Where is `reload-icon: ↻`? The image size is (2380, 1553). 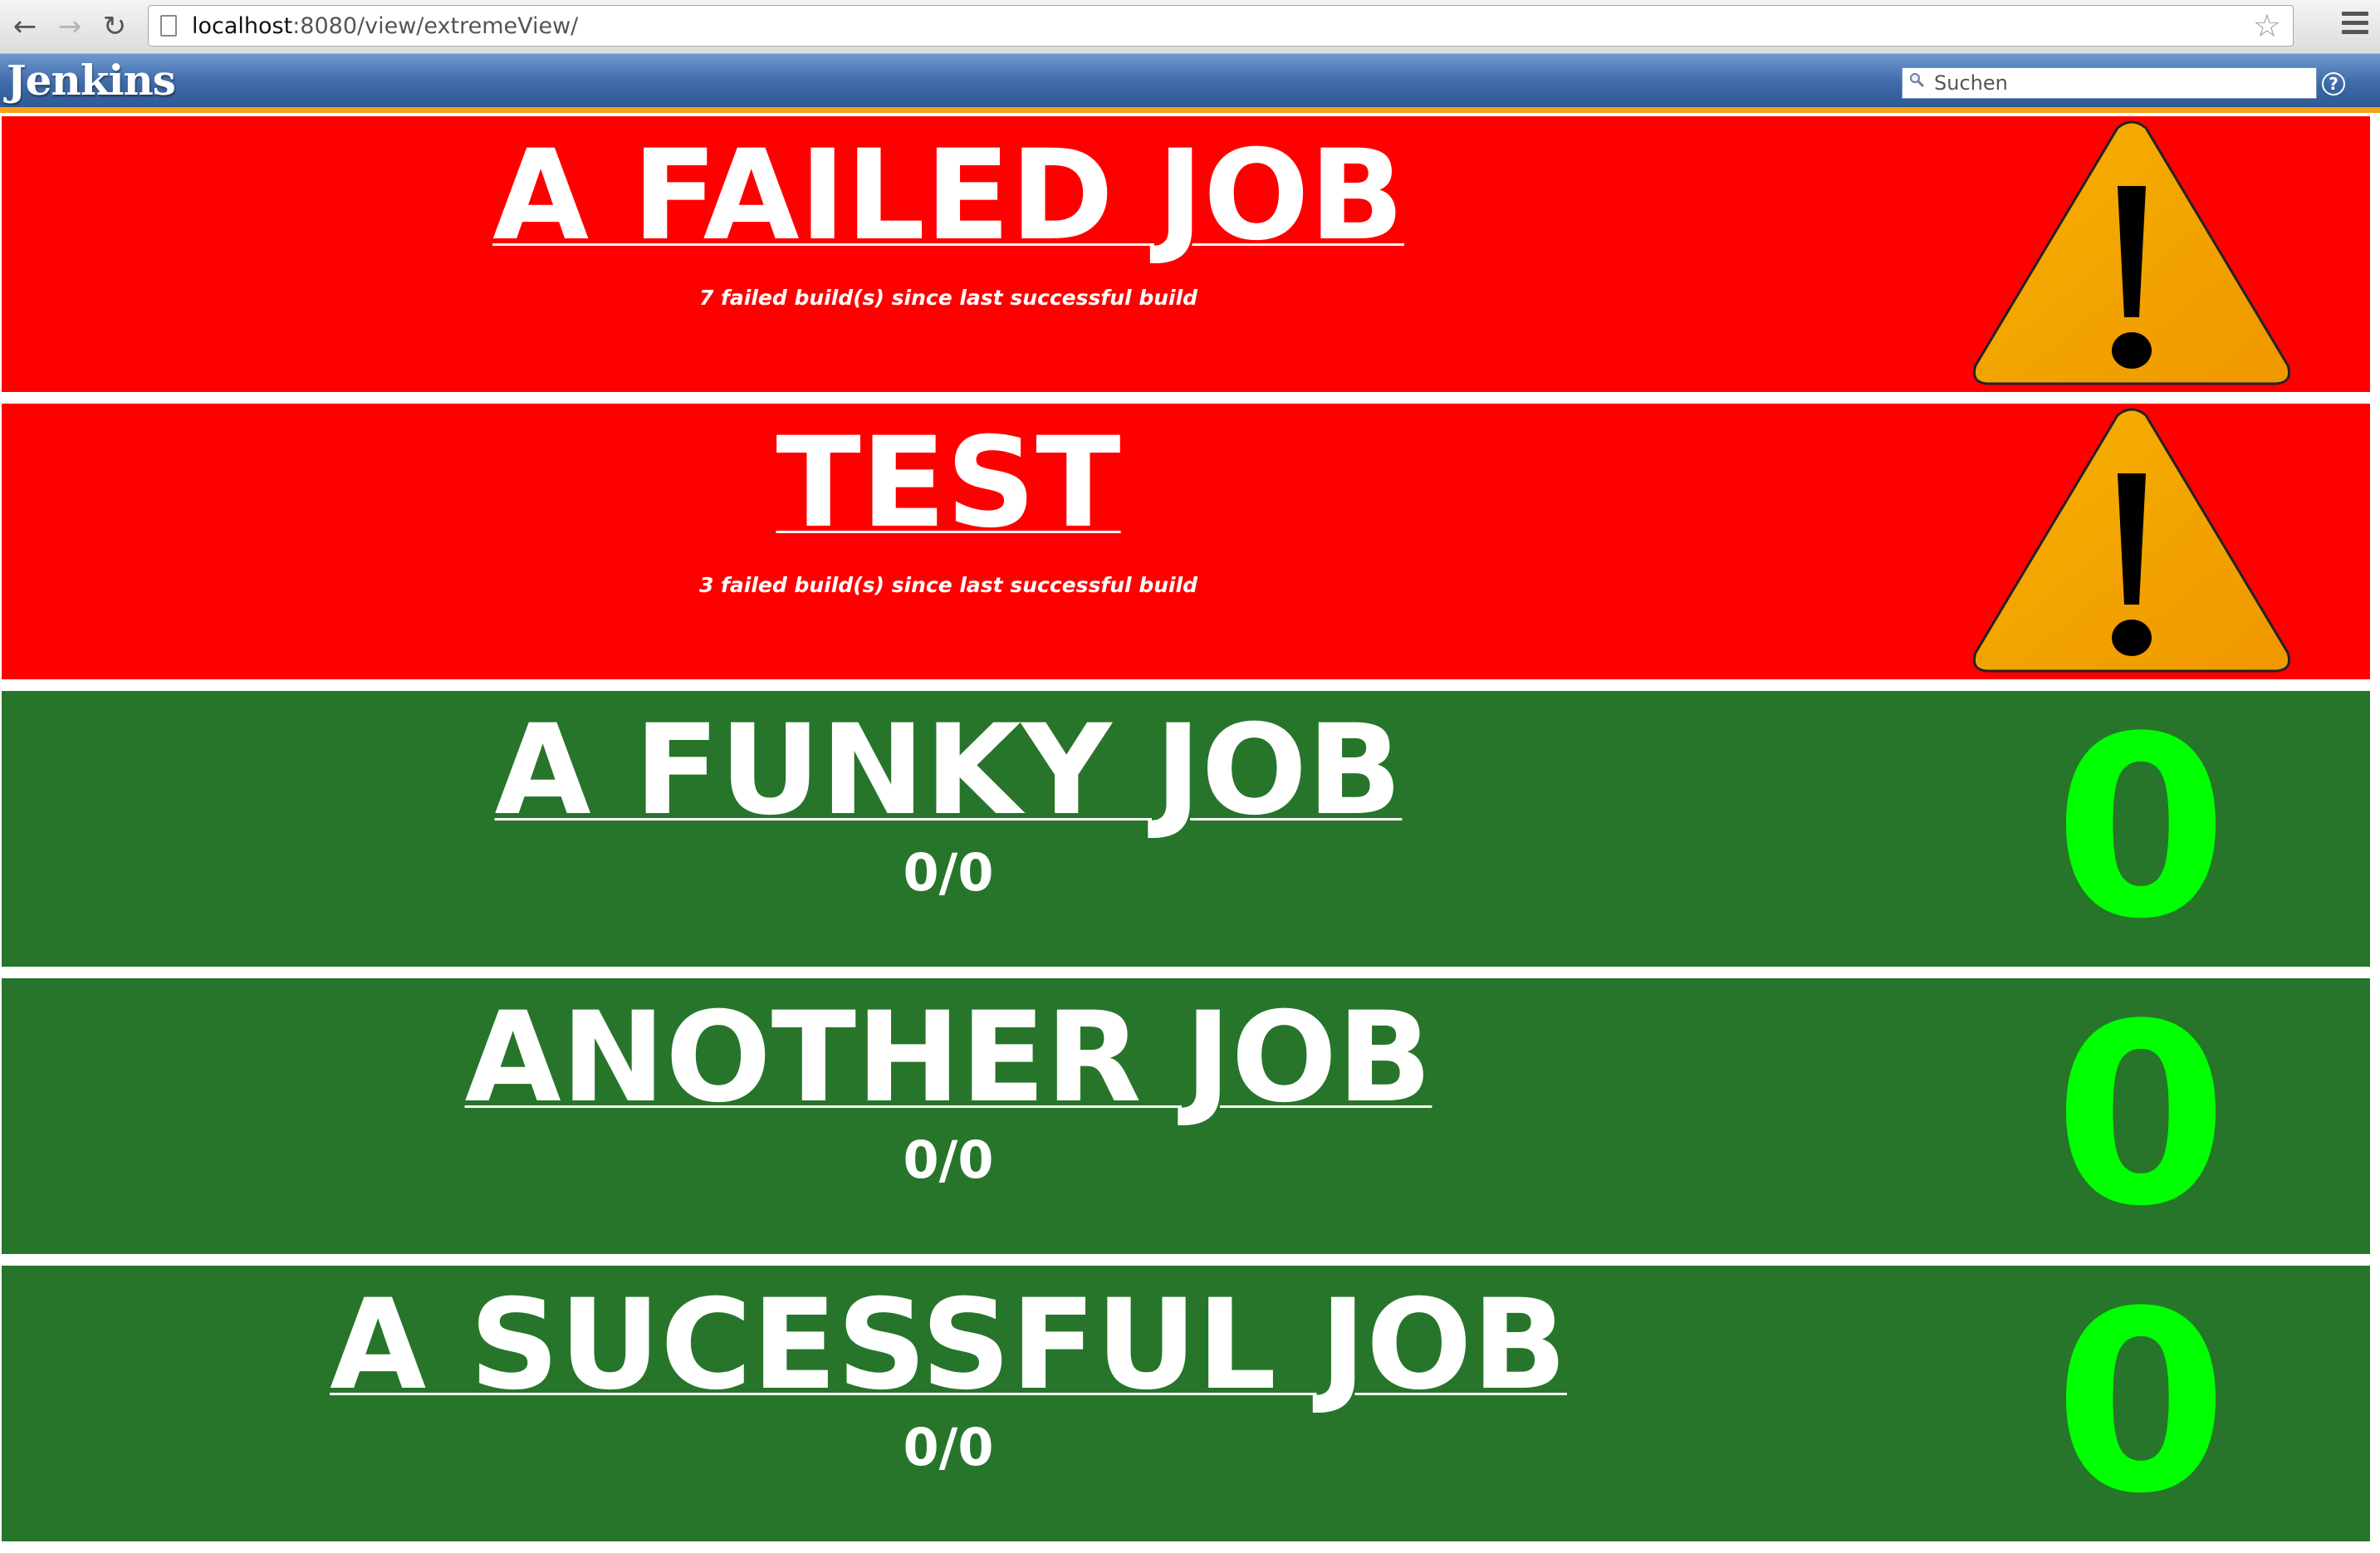
reload-icon: ↻ is located at coordinates (115, 26).